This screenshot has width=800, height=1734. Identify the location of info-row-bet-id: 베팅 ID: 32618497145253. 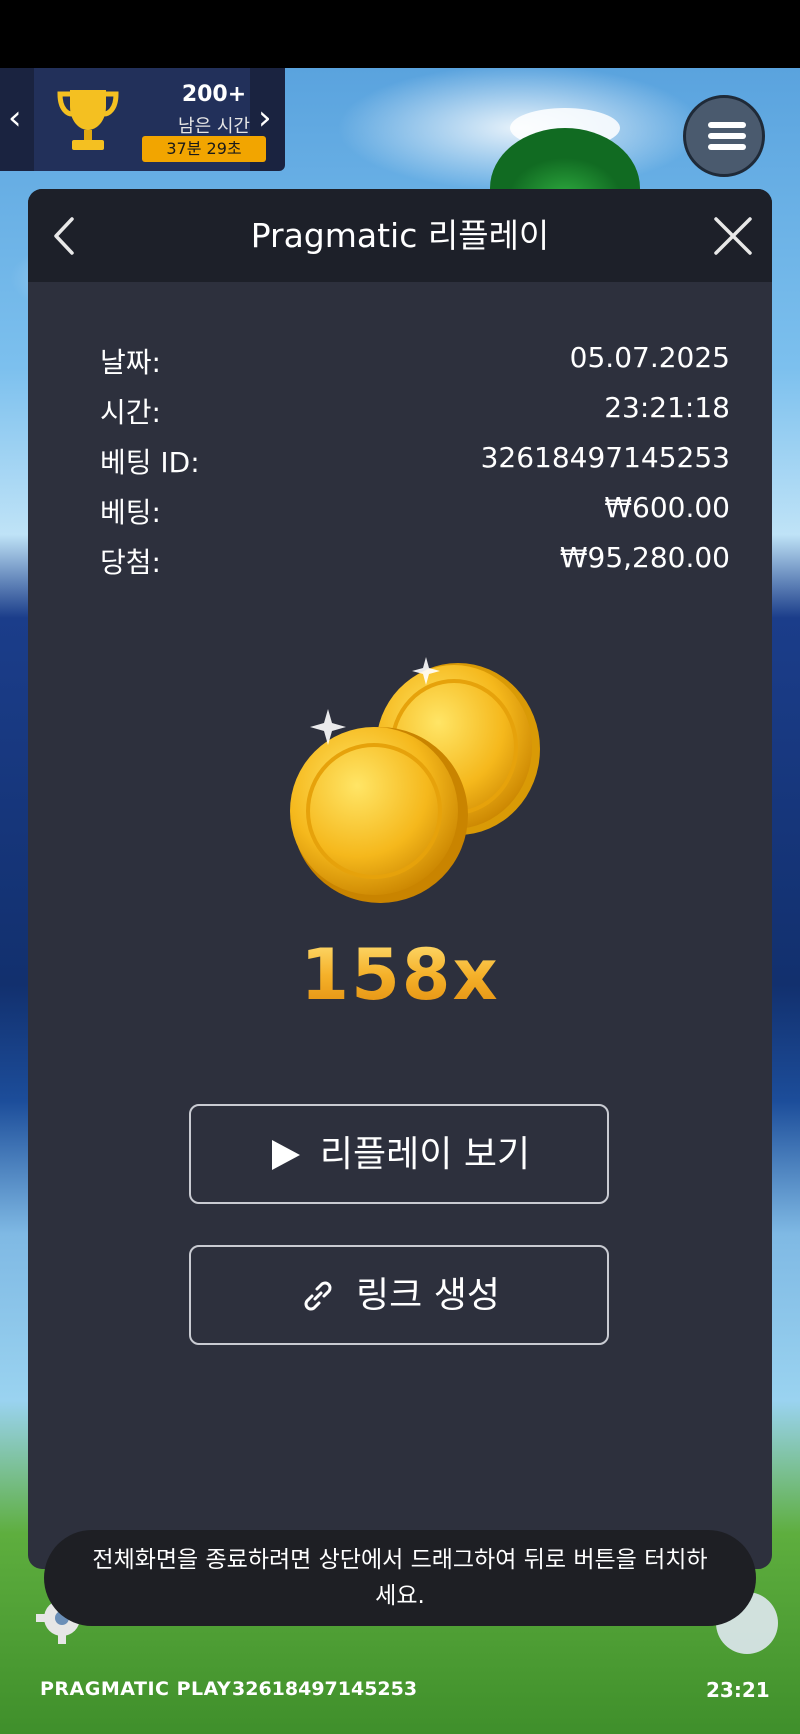
(415, 466).